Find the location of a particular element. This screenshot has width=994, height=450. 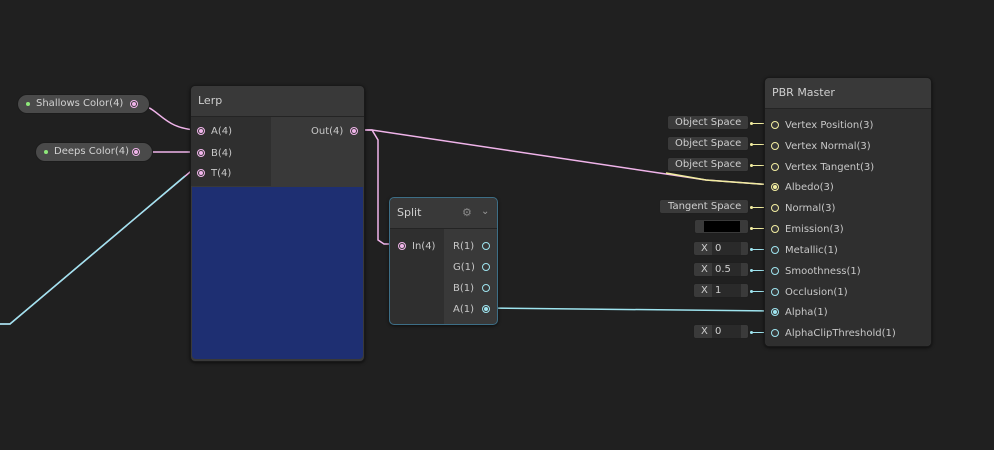

normal-space-dropdown: Tangent Space is located at coordinates (704, 206).